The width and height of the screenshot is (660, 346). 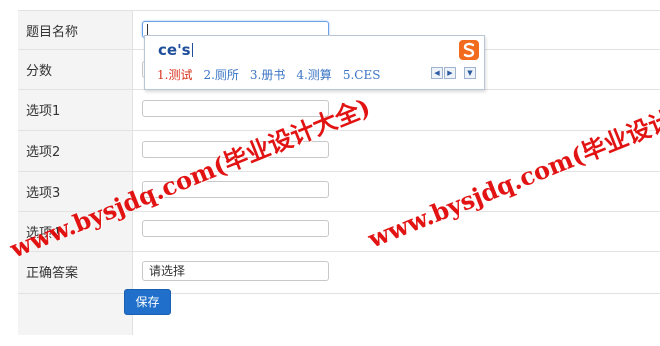 I want to click on answer-select: 请选择, so click(x=235, y=271).